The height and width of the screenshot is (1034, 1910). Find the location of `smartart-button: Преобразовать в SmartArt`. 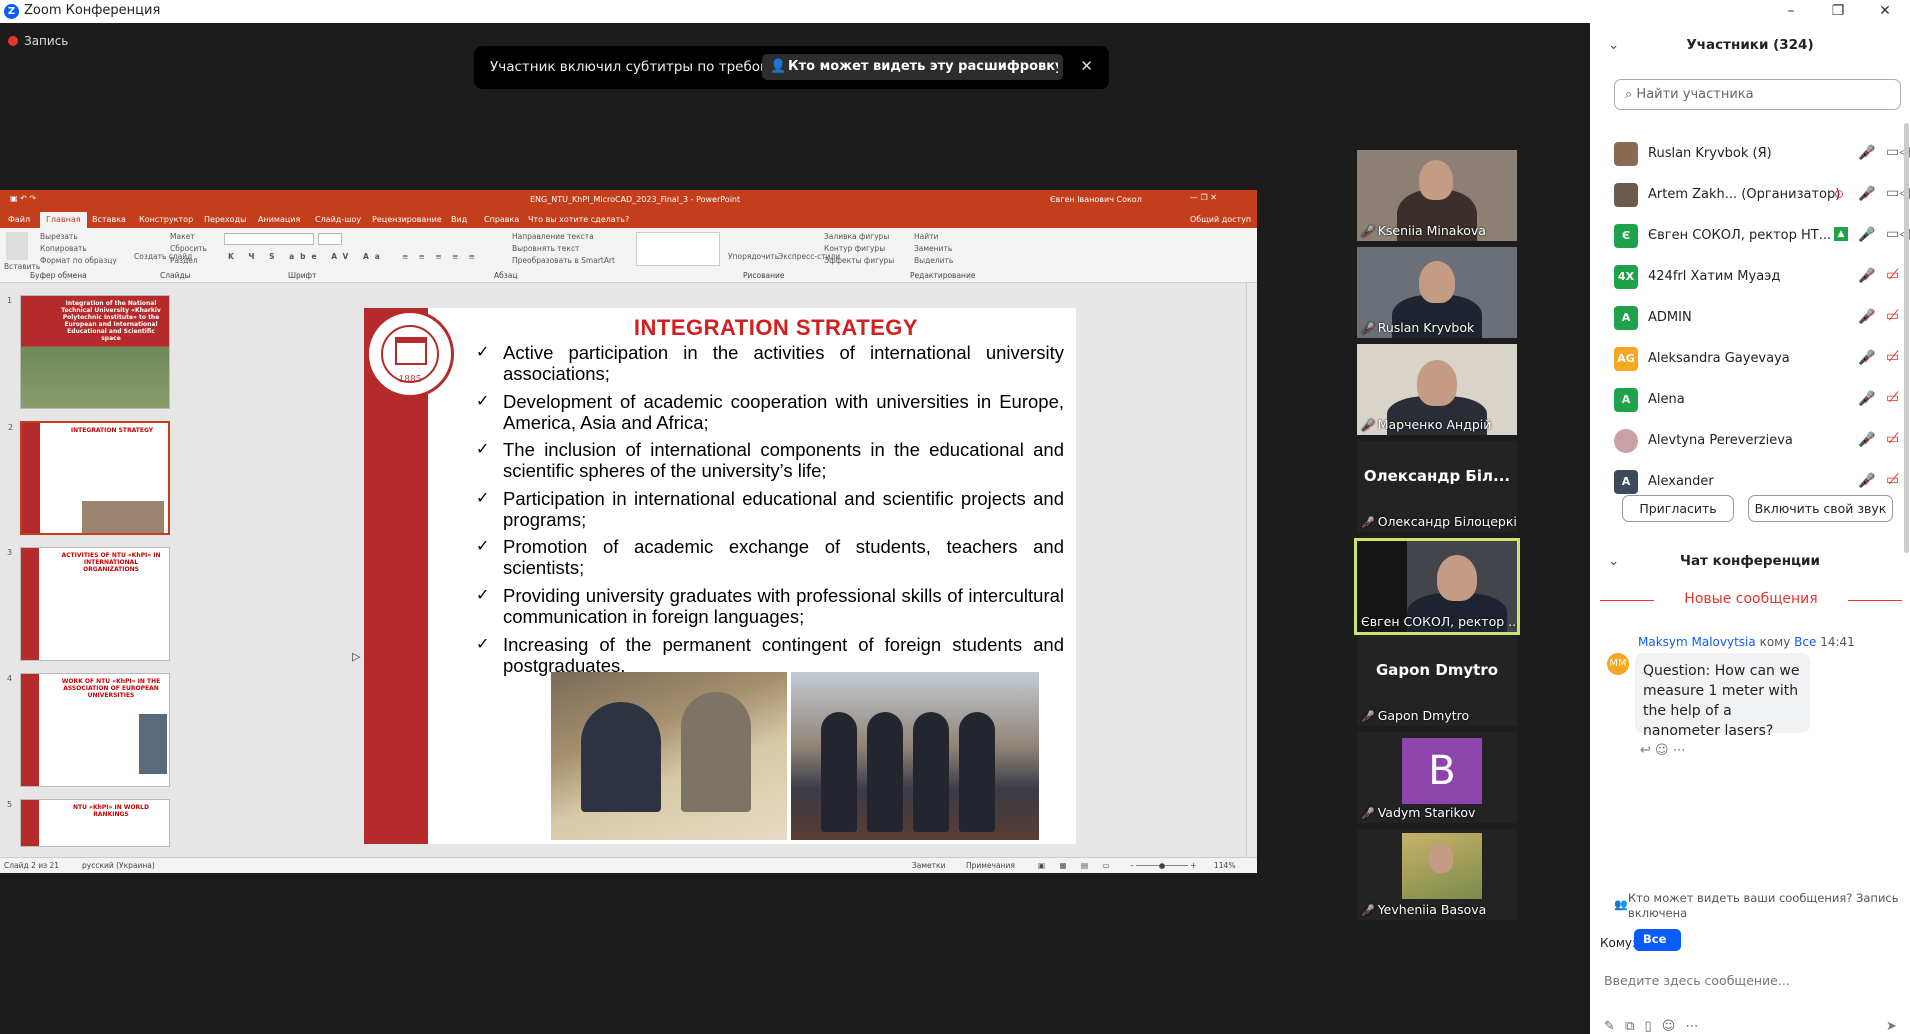

smartart-button: Преобразовать в SmartArt is located at coordinates (563, 260).